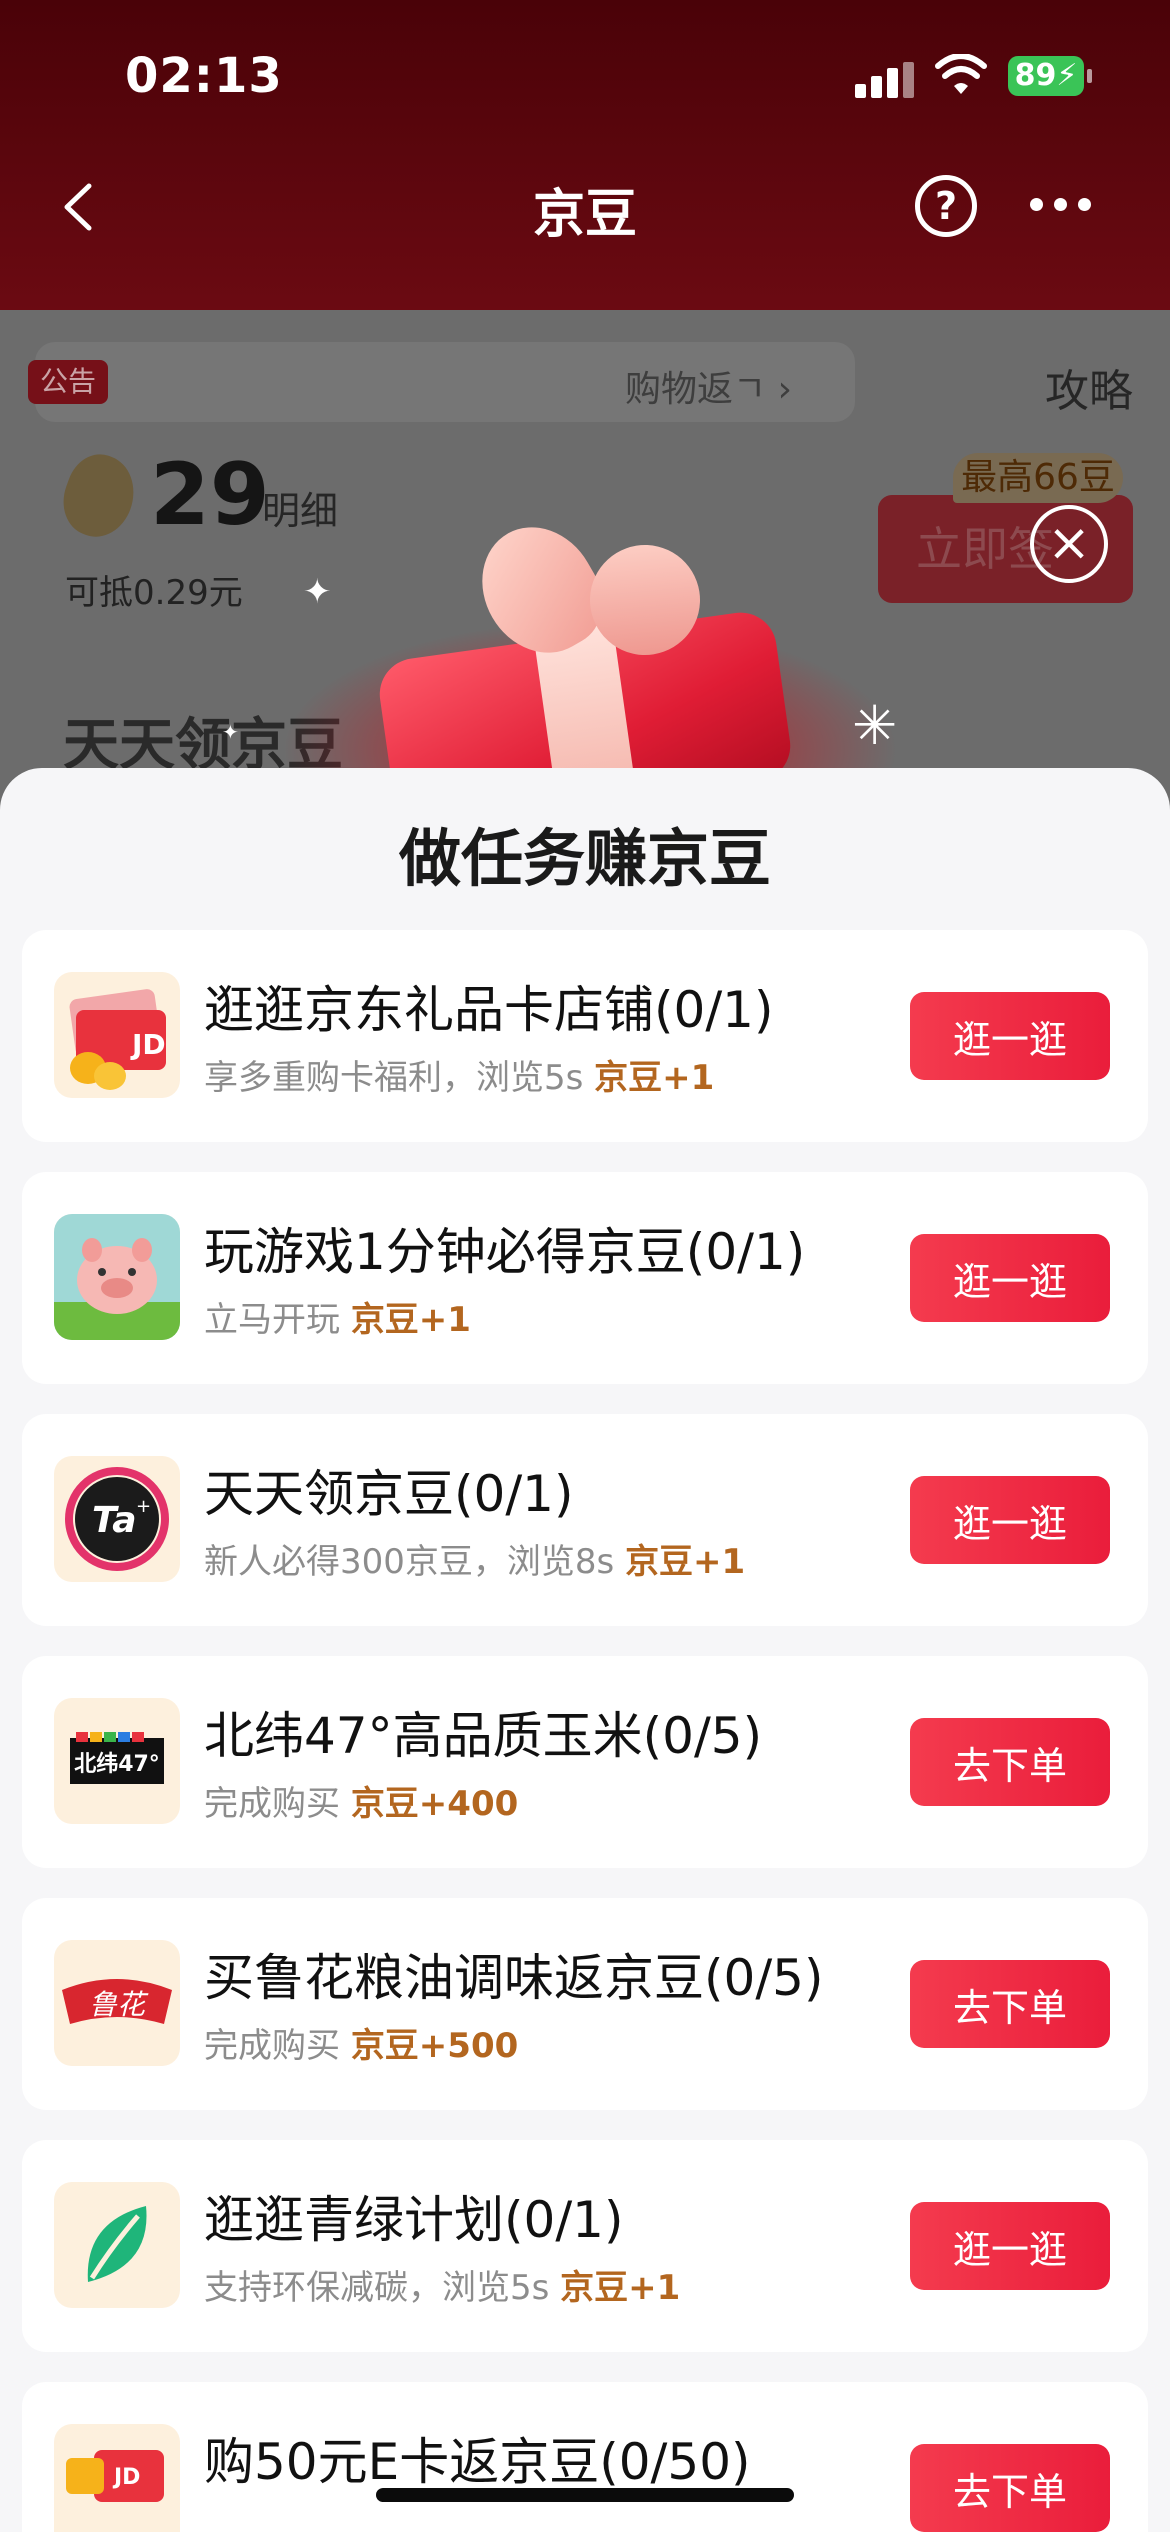 The image size is (1170, 2532). I want to click on page-title: 京豆, so click(584, 215).